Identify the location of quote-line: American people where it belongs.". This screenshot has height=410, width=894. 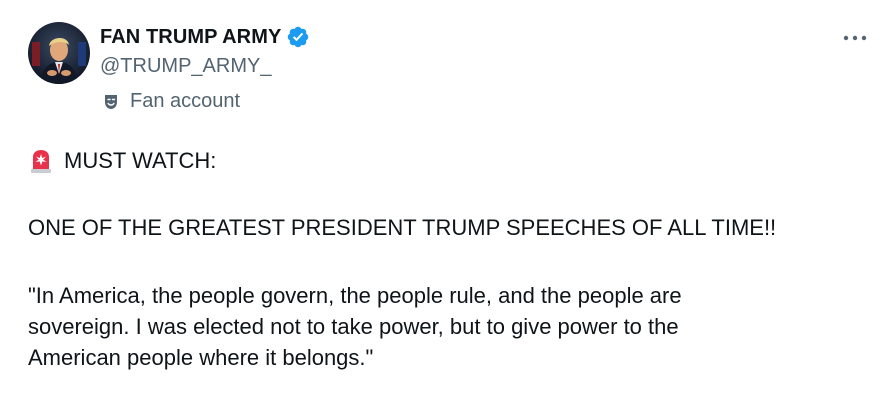
(201, 357).